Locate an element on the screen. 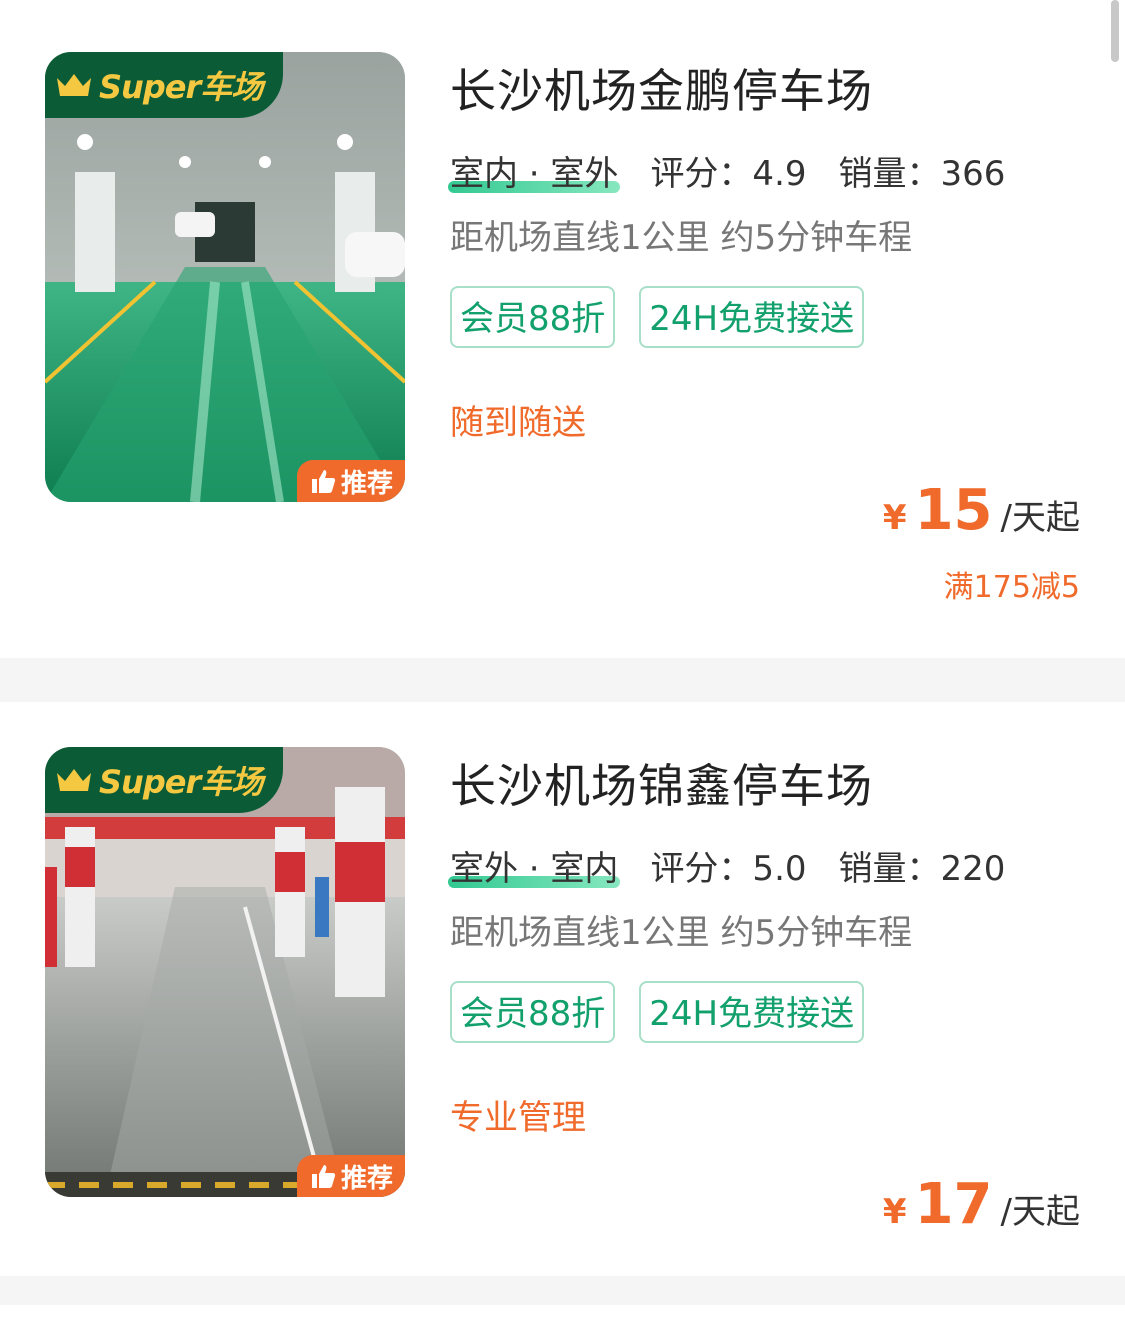 The width and height of the screenshot is (1125, 1319). rating: 评分：5.0 is located at coordinates (728, 868).